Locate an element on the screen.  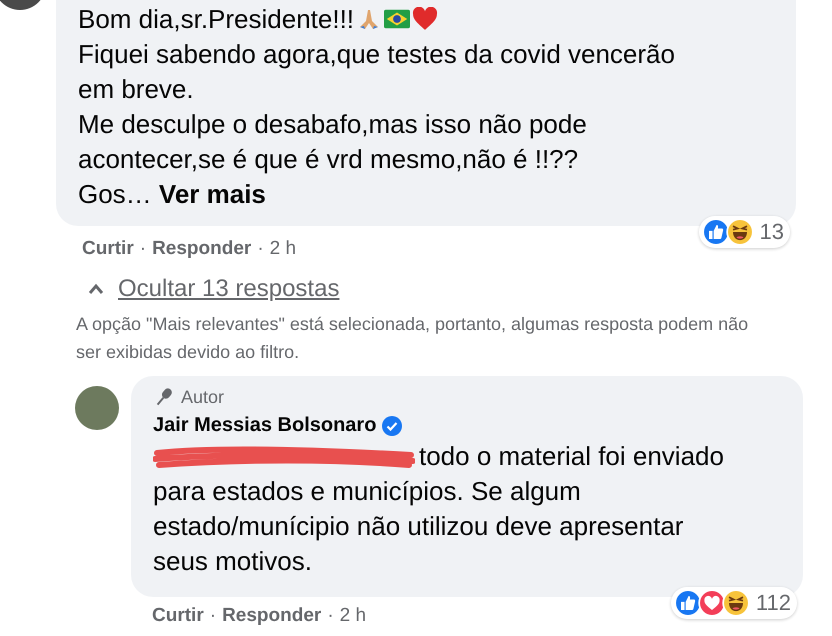
comment-text: Bom dia,sr.Presidente!!! is located at coordinates (216, 19).